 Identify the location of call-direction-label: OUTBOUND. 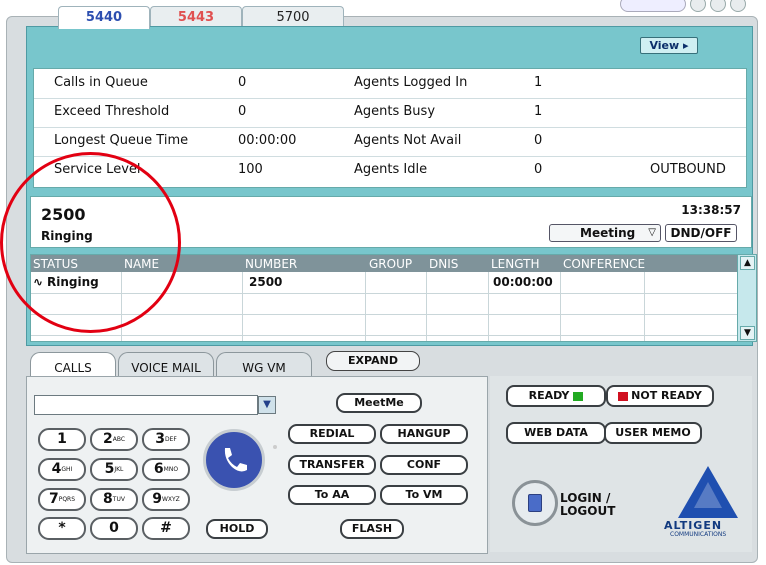
(688, 169).